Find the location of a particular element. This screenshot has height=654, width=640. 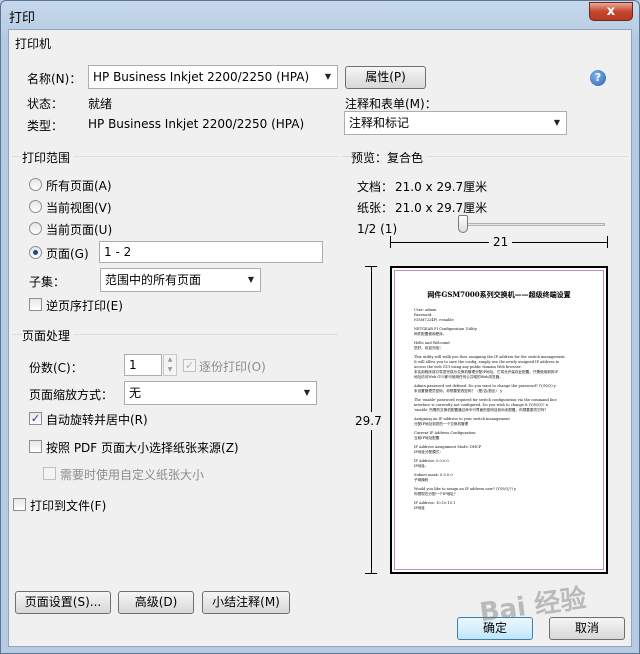

width-dimension-label: 21 is located at coordinates (501, 242).